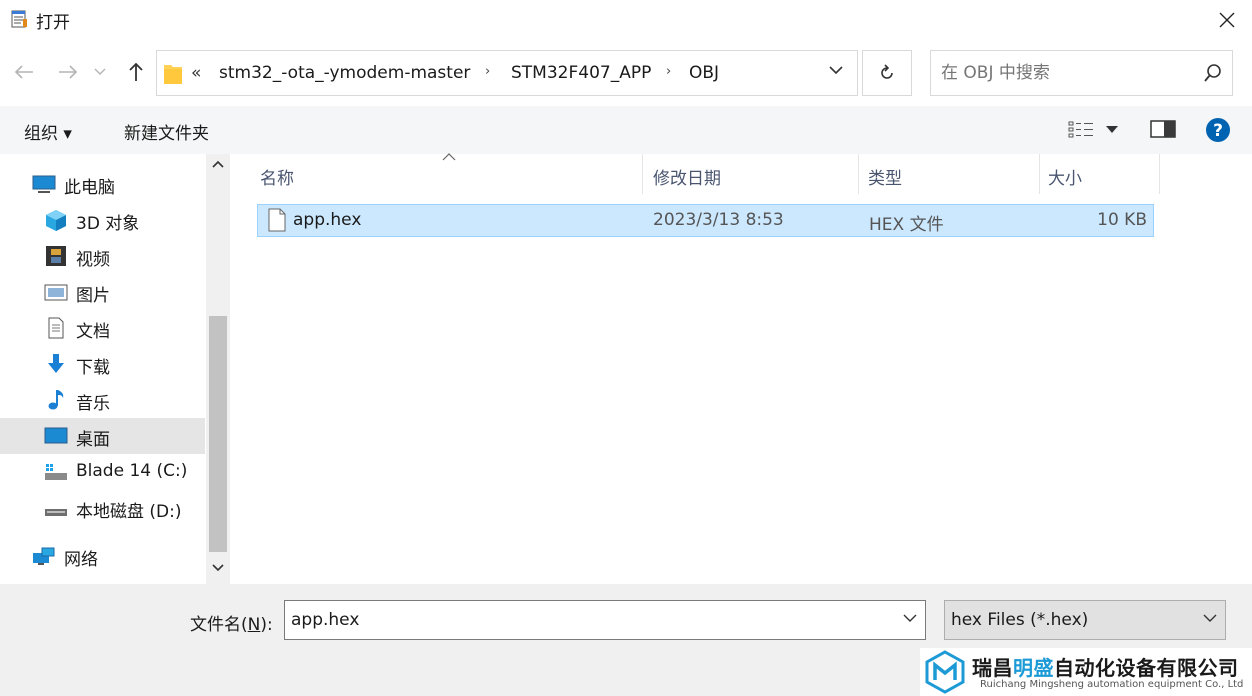 Image resolution: width=1252 pixels, height=696 pixels. Describe the element at coordinates (1020, 620) in the screenshot. I see `filetype-value: hex Files (*.hex)` at that location.